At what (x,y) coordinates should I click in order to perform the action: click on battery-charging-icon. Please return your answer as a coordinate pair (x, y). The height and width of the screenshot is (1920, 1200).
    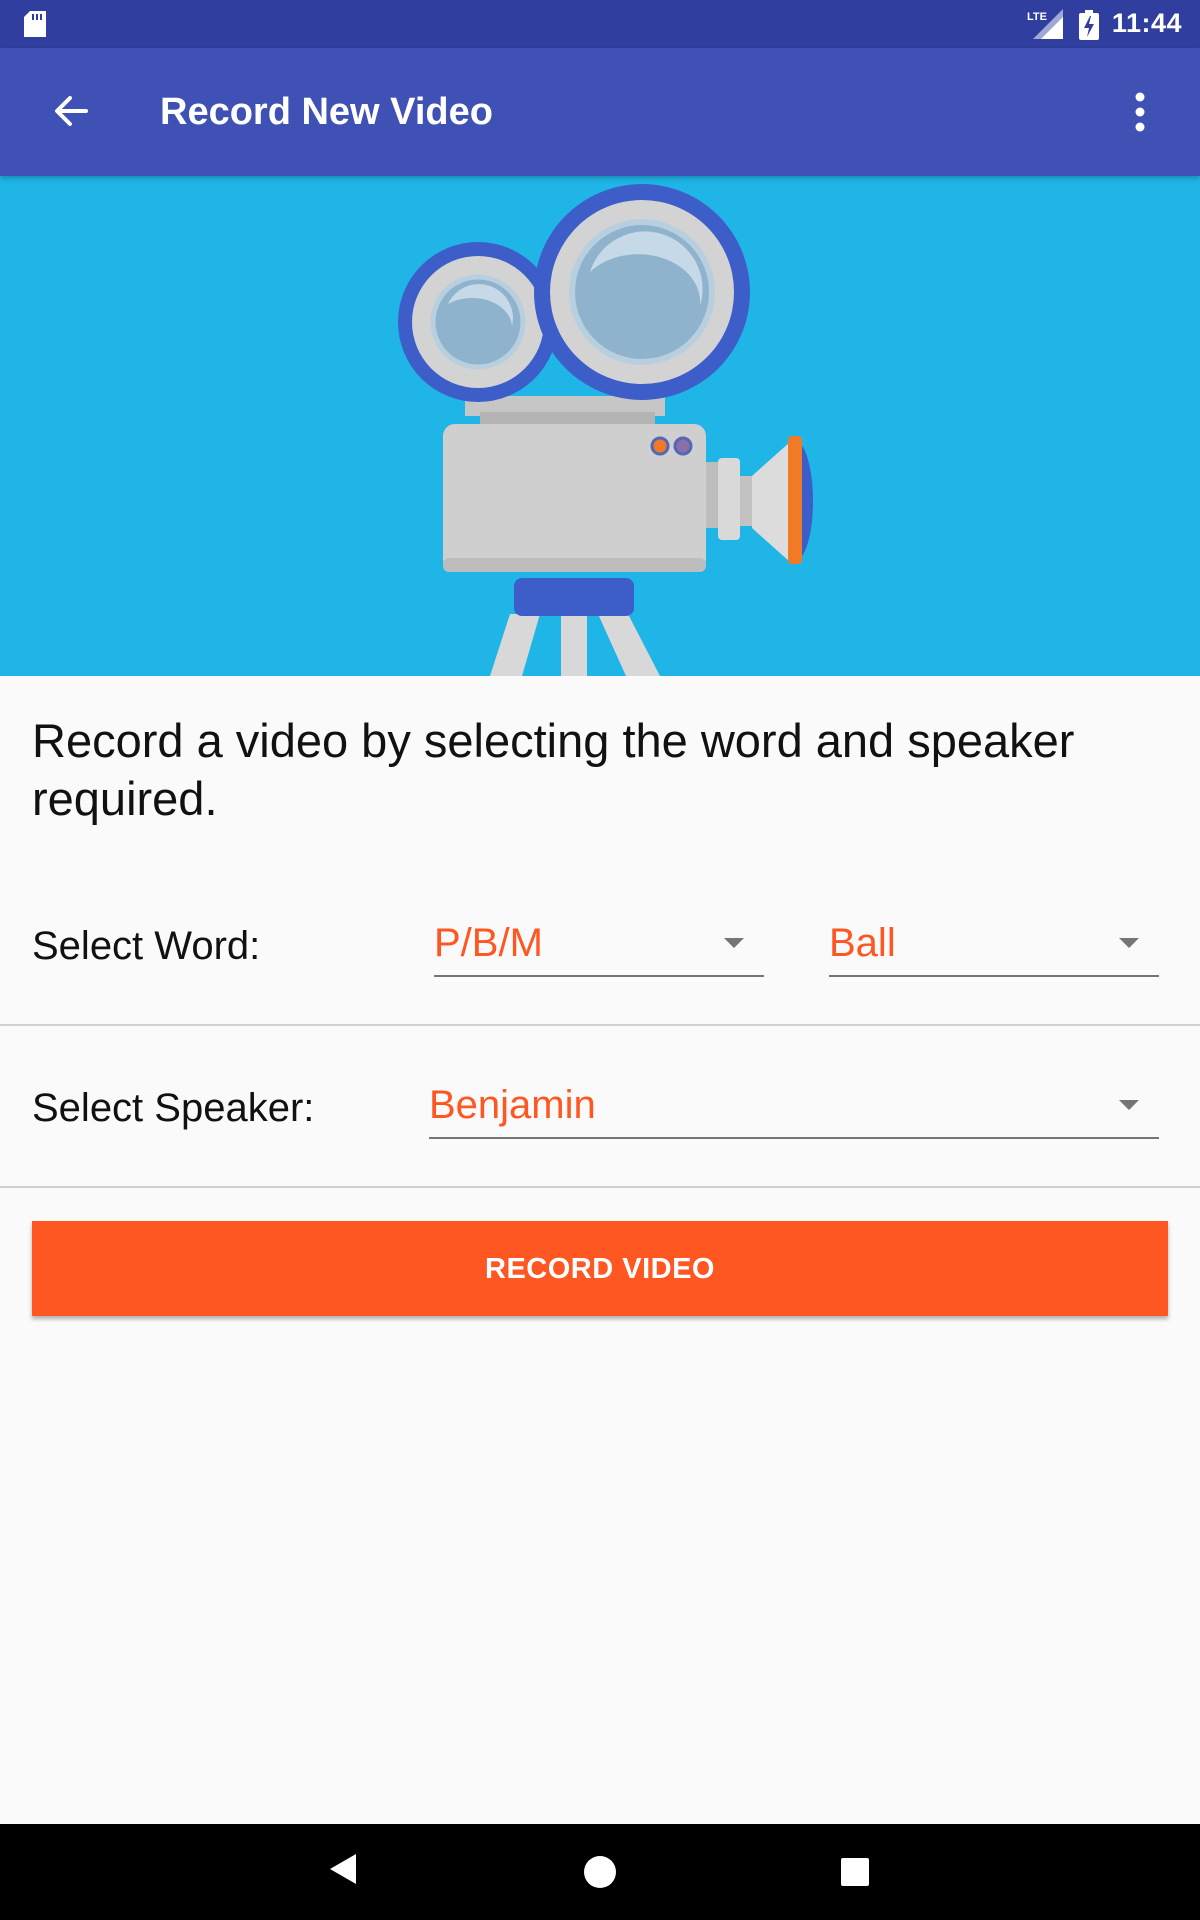
    Looking at the image, I should click on (1089, 27).